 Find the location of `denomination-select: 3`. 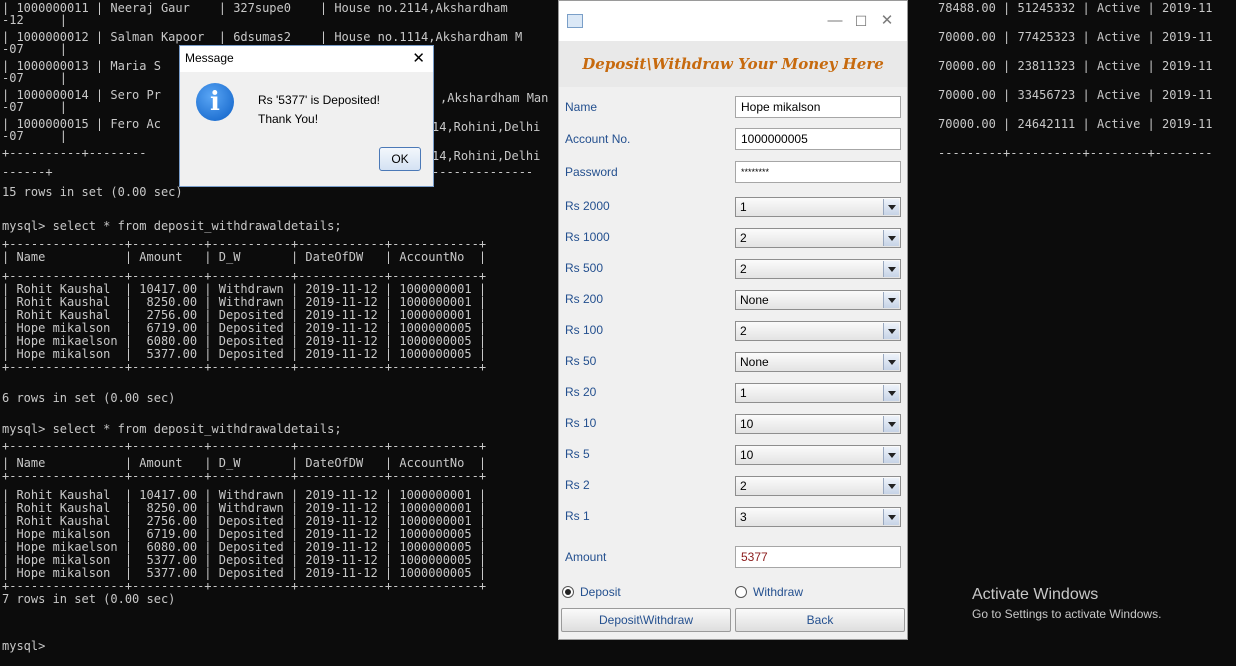

denomination-select: 3 is located at coordinates (818, 517).